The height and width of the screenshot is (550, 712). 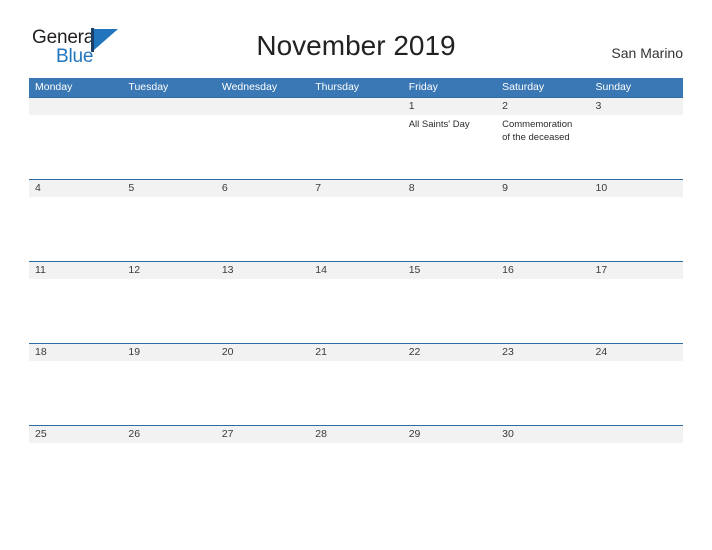 I want to click on day-number: 10, so click(x=636, y=188).